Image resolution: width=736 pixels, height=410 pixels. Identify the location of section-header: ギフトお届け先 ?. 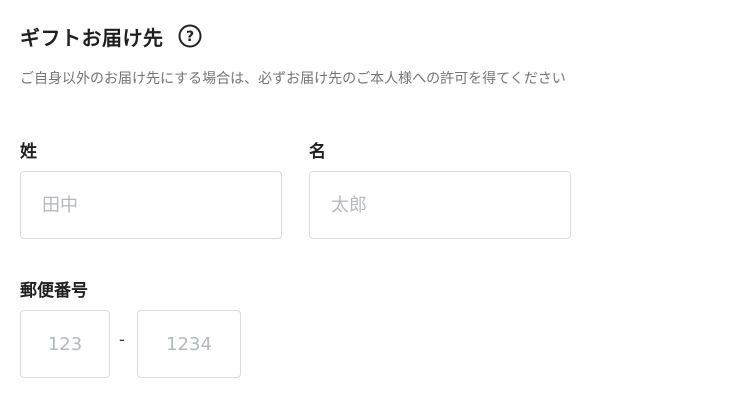
(111, 36).